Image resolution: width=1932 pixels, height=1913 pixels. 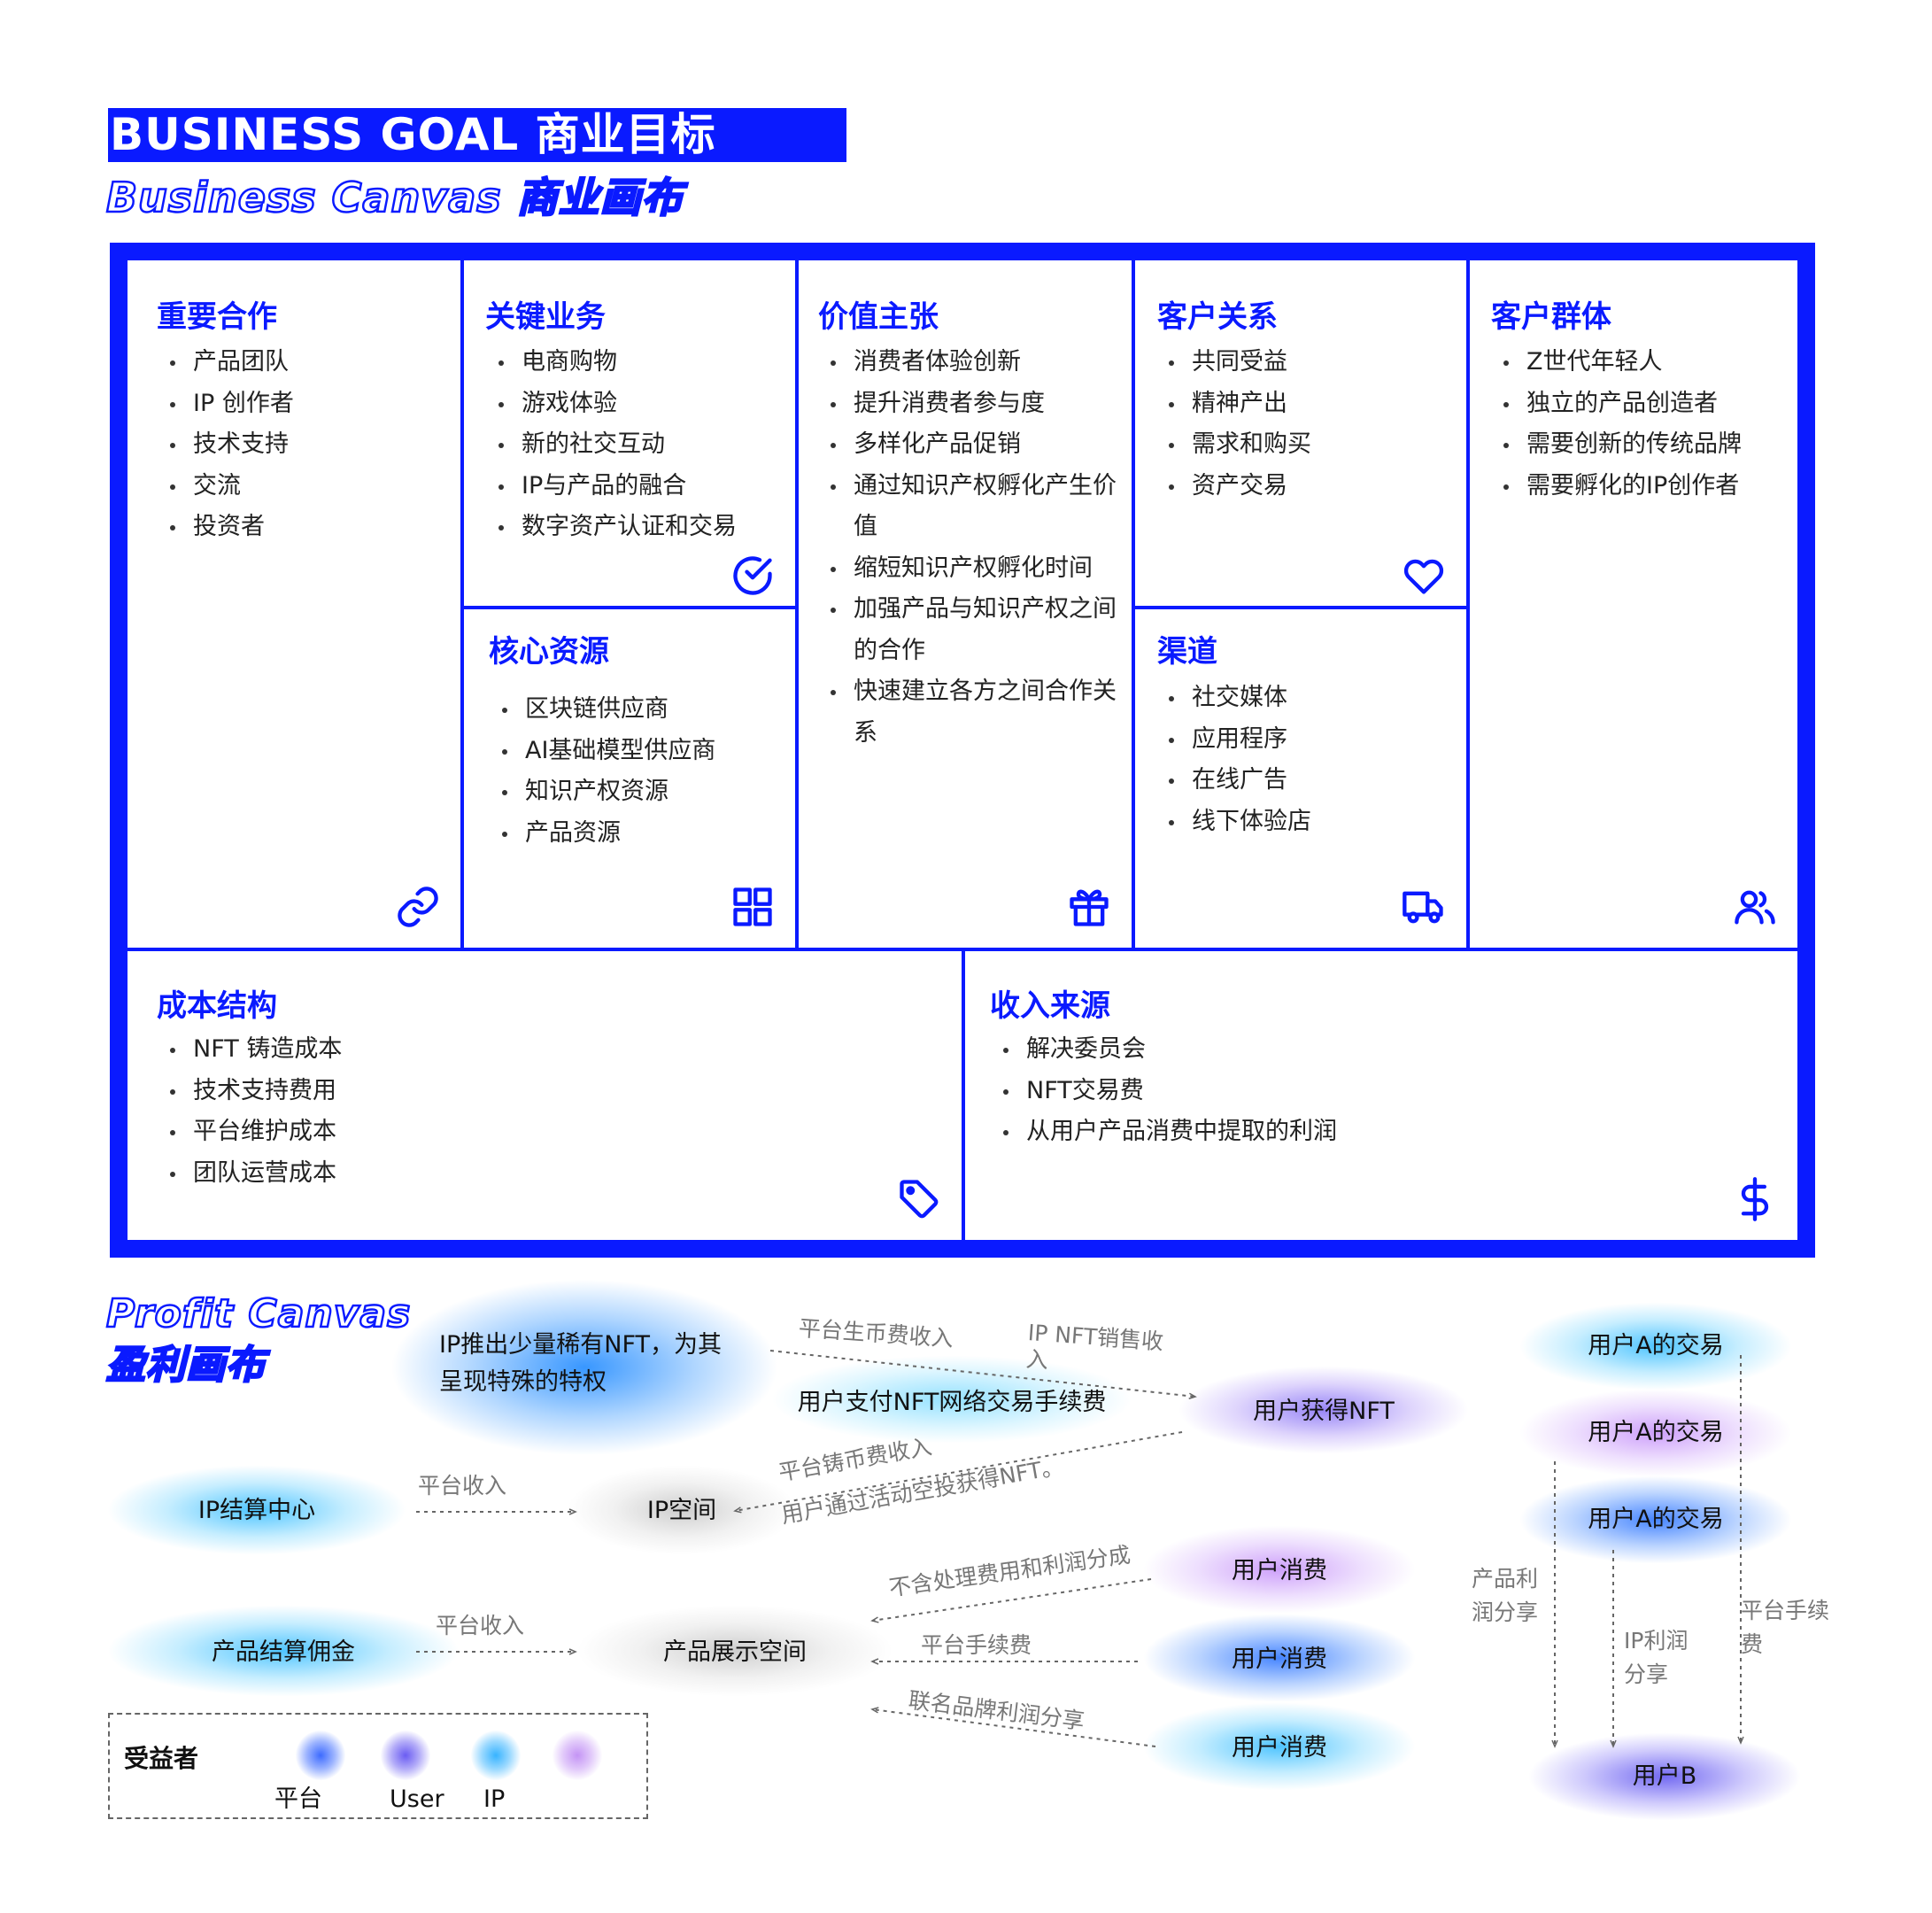 I want to click on node-product-commission: 产品结算佣金, so click(x=283, y=1652).